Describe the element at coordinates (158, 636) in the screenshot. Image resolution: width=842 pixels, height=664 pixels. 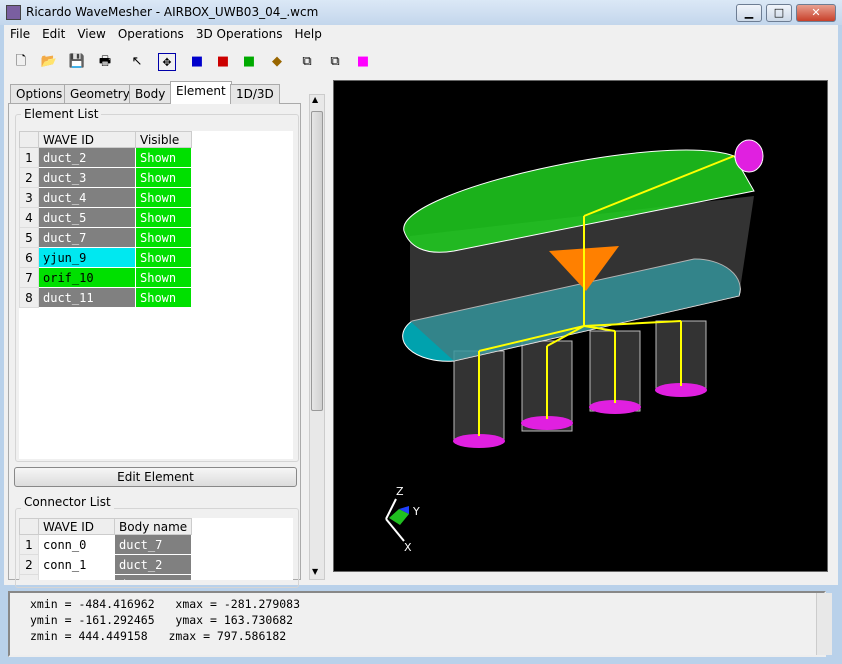
I see `console-line: zmin = 444.449158 zmax = 797.586182` at that location.